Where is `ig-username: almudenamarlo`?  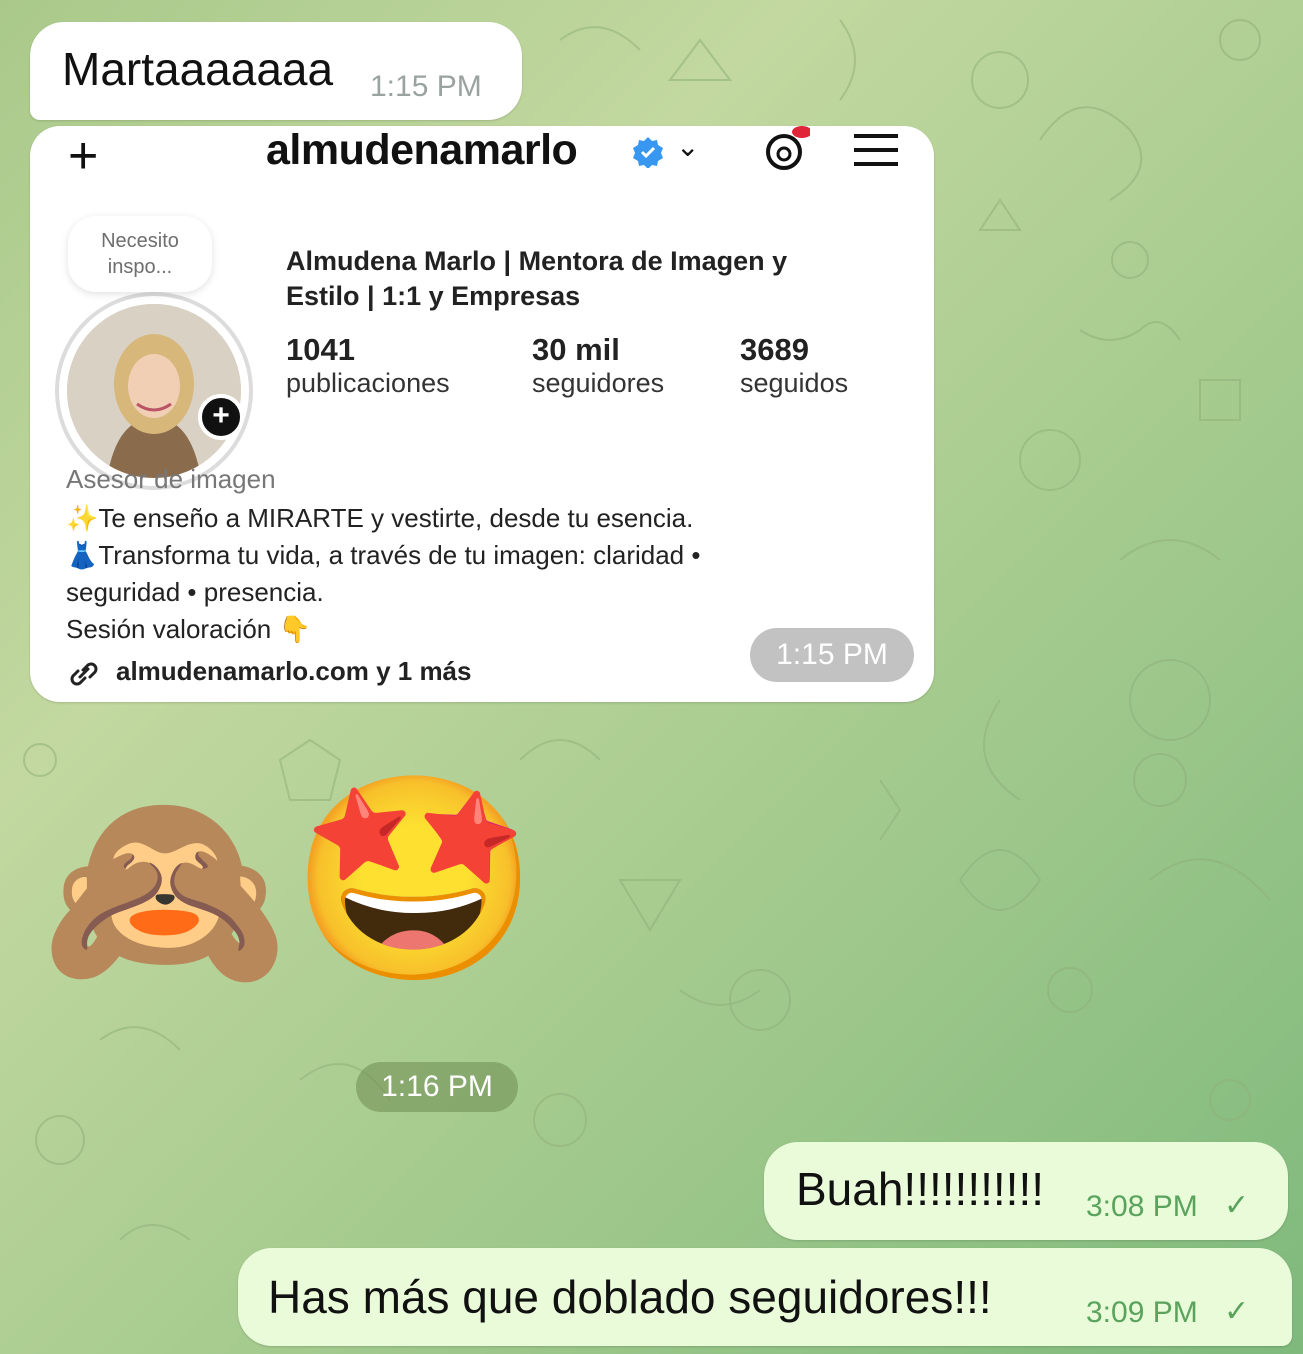
ig-username: almudenamarlo is located at coordinates (422, 150).